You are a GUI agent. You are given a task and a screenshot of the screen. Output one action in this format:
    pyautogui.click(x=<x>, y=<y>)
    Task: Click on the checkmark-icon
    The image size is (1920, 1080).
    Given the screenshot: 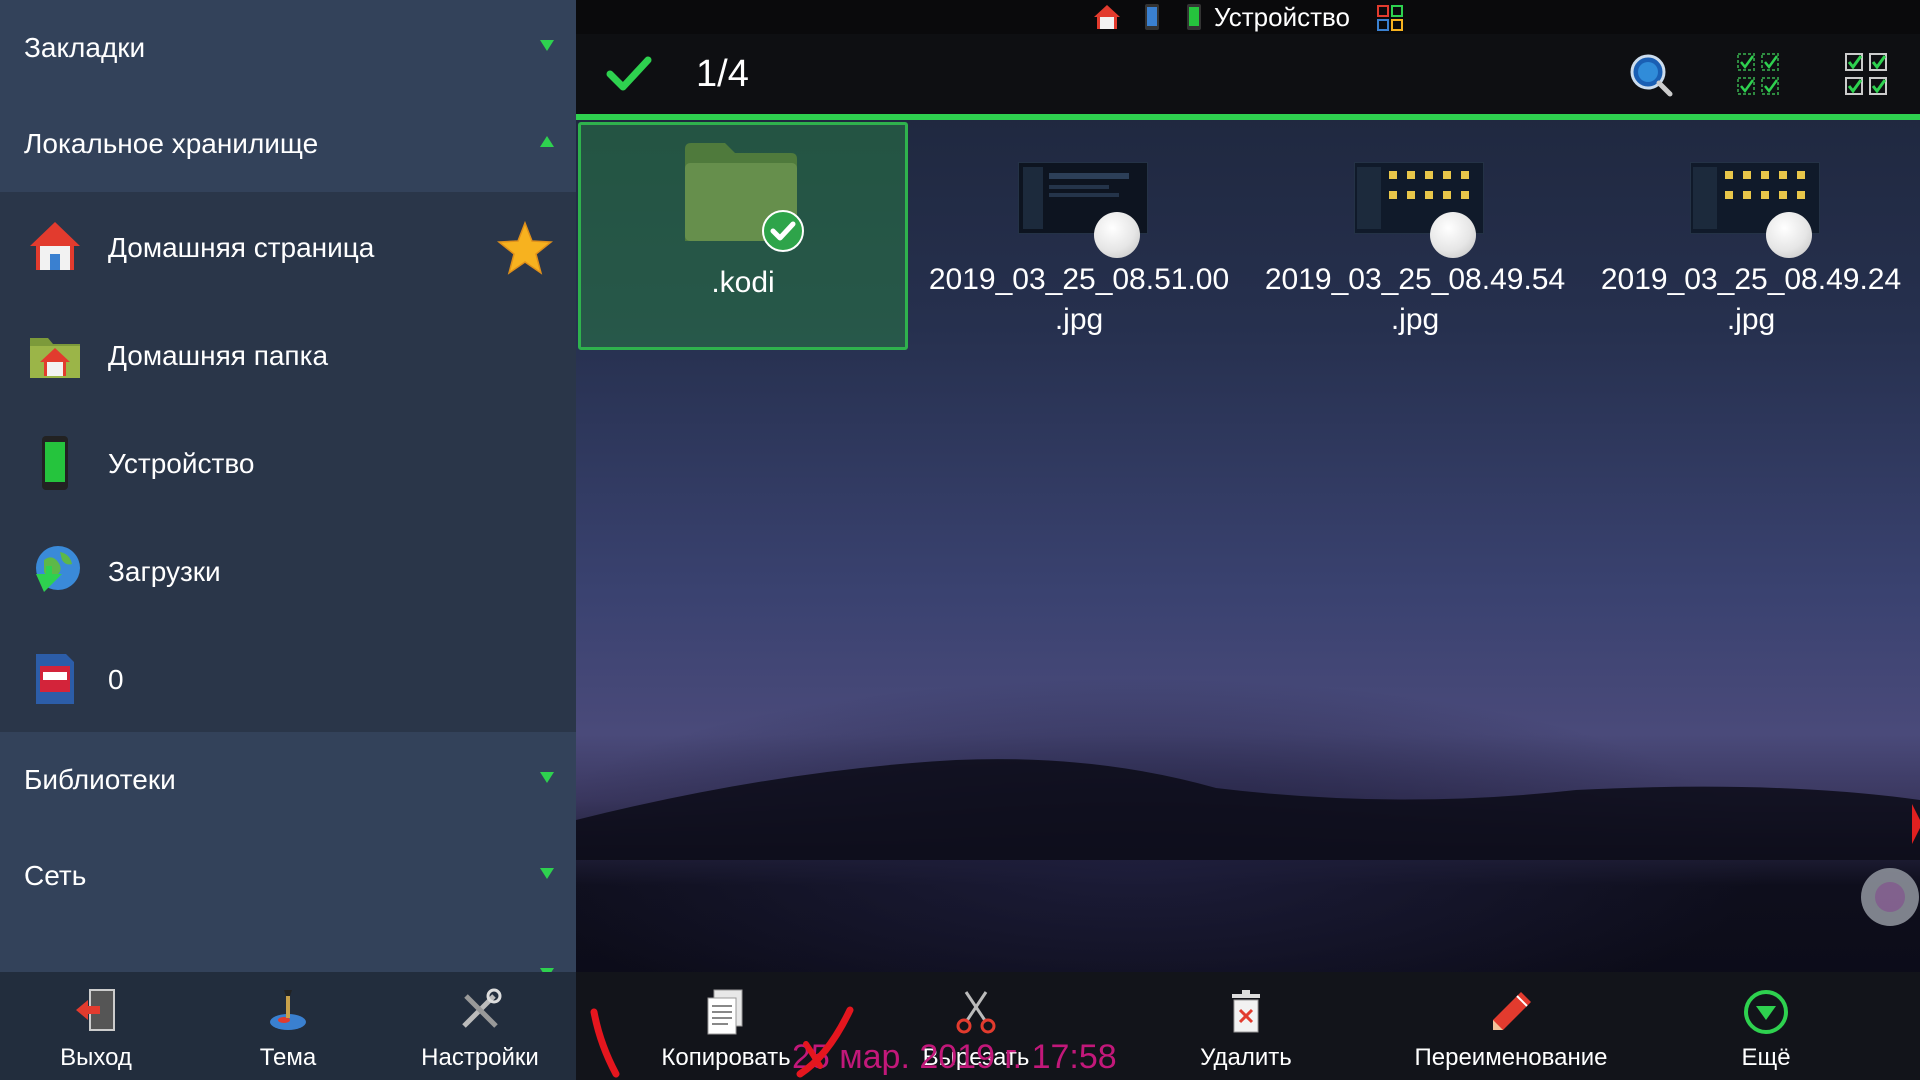 What is the action you would take?
    pyautogui.click(x=629, y=74)
    